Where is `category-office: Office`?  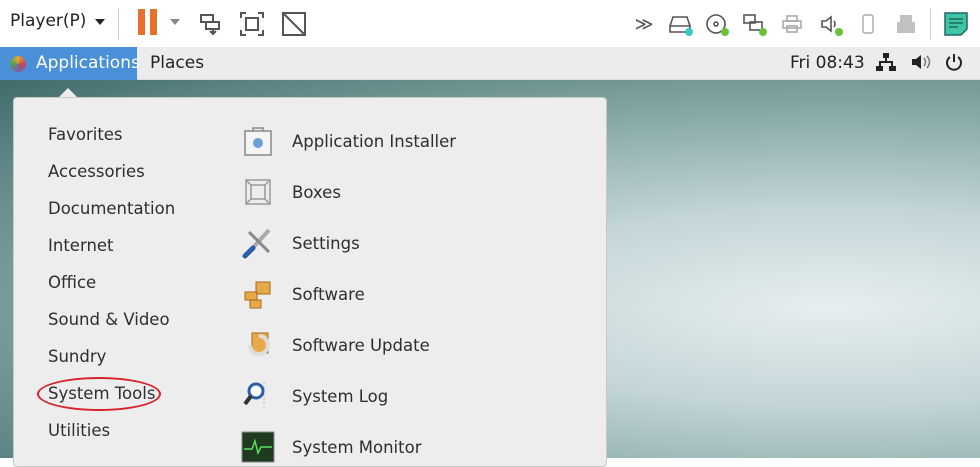
category-office: Office is located at coordinates (72, 282).